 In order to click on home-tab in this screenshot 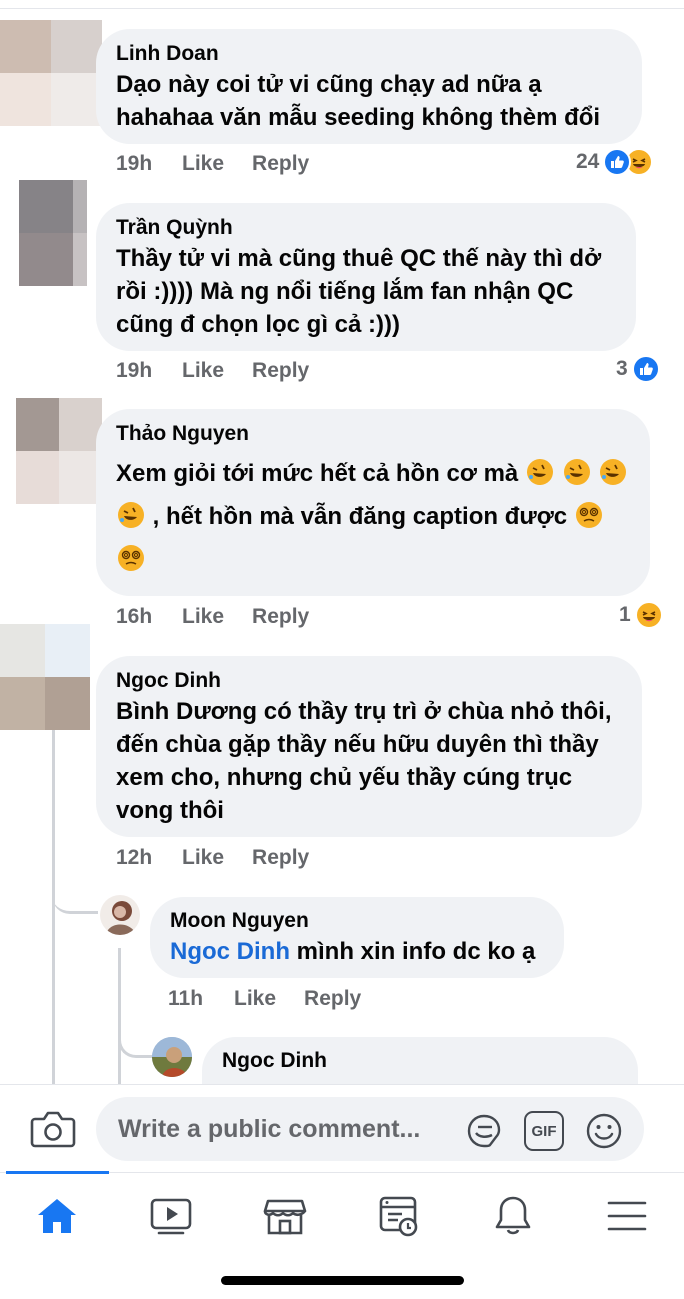, I will do `click(57, 1216)`.